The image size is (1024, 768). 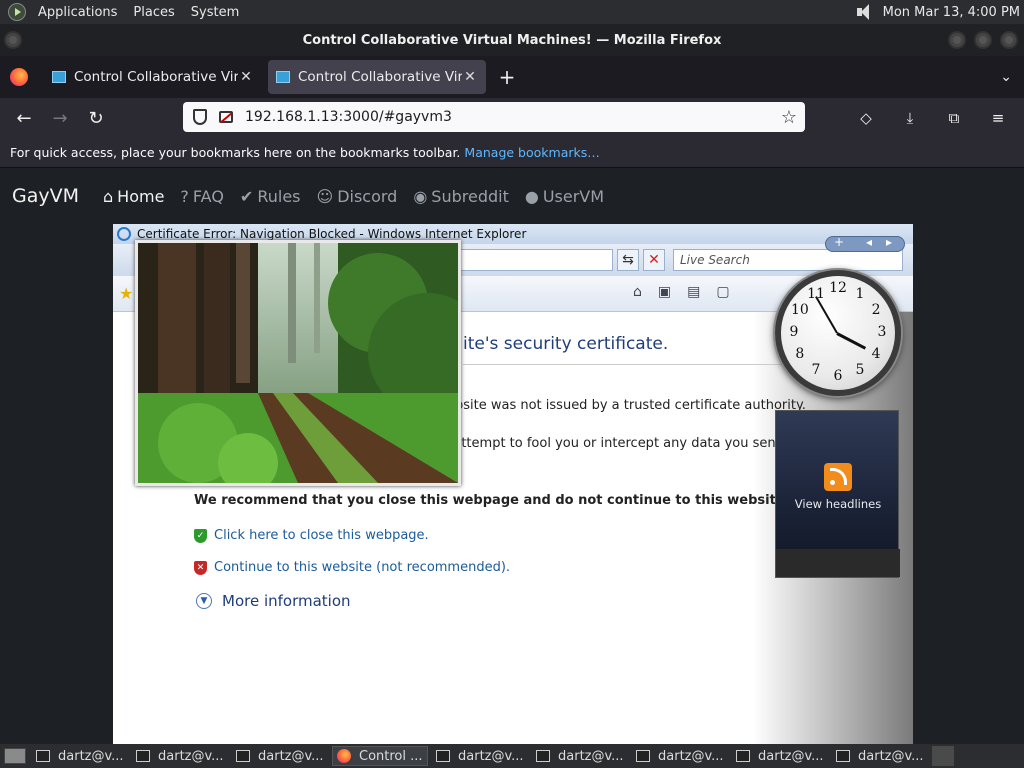 What do you see at coordinates (865, 12) in the screenshot?
I see `volume-icon` at bounding box center [865, 12].